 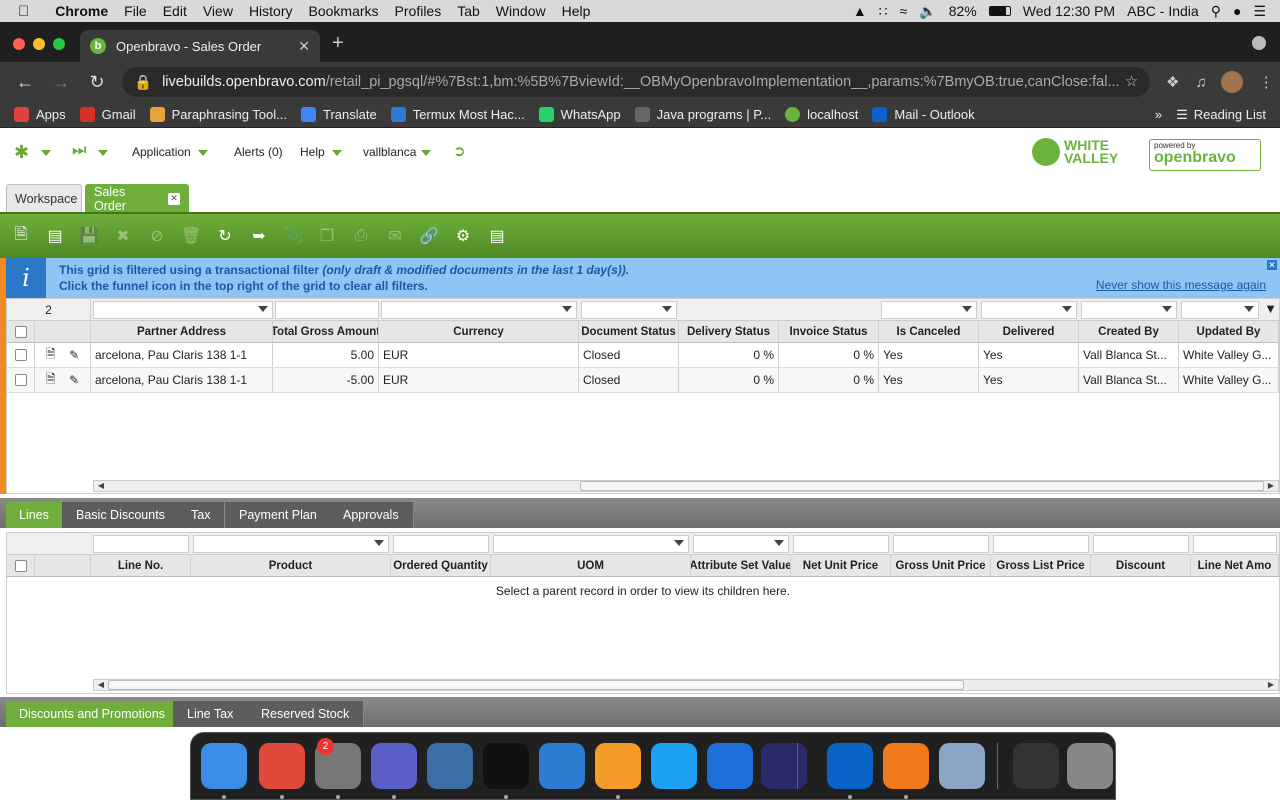 I want to click on menu-edit: Edit, so click(x=175, y=11).